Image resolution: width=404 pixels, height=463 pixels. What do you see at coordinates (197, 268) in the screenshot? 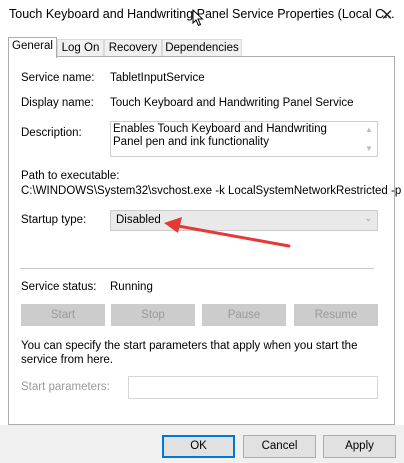
I see `section-divider` at bounding box center [197, 268].